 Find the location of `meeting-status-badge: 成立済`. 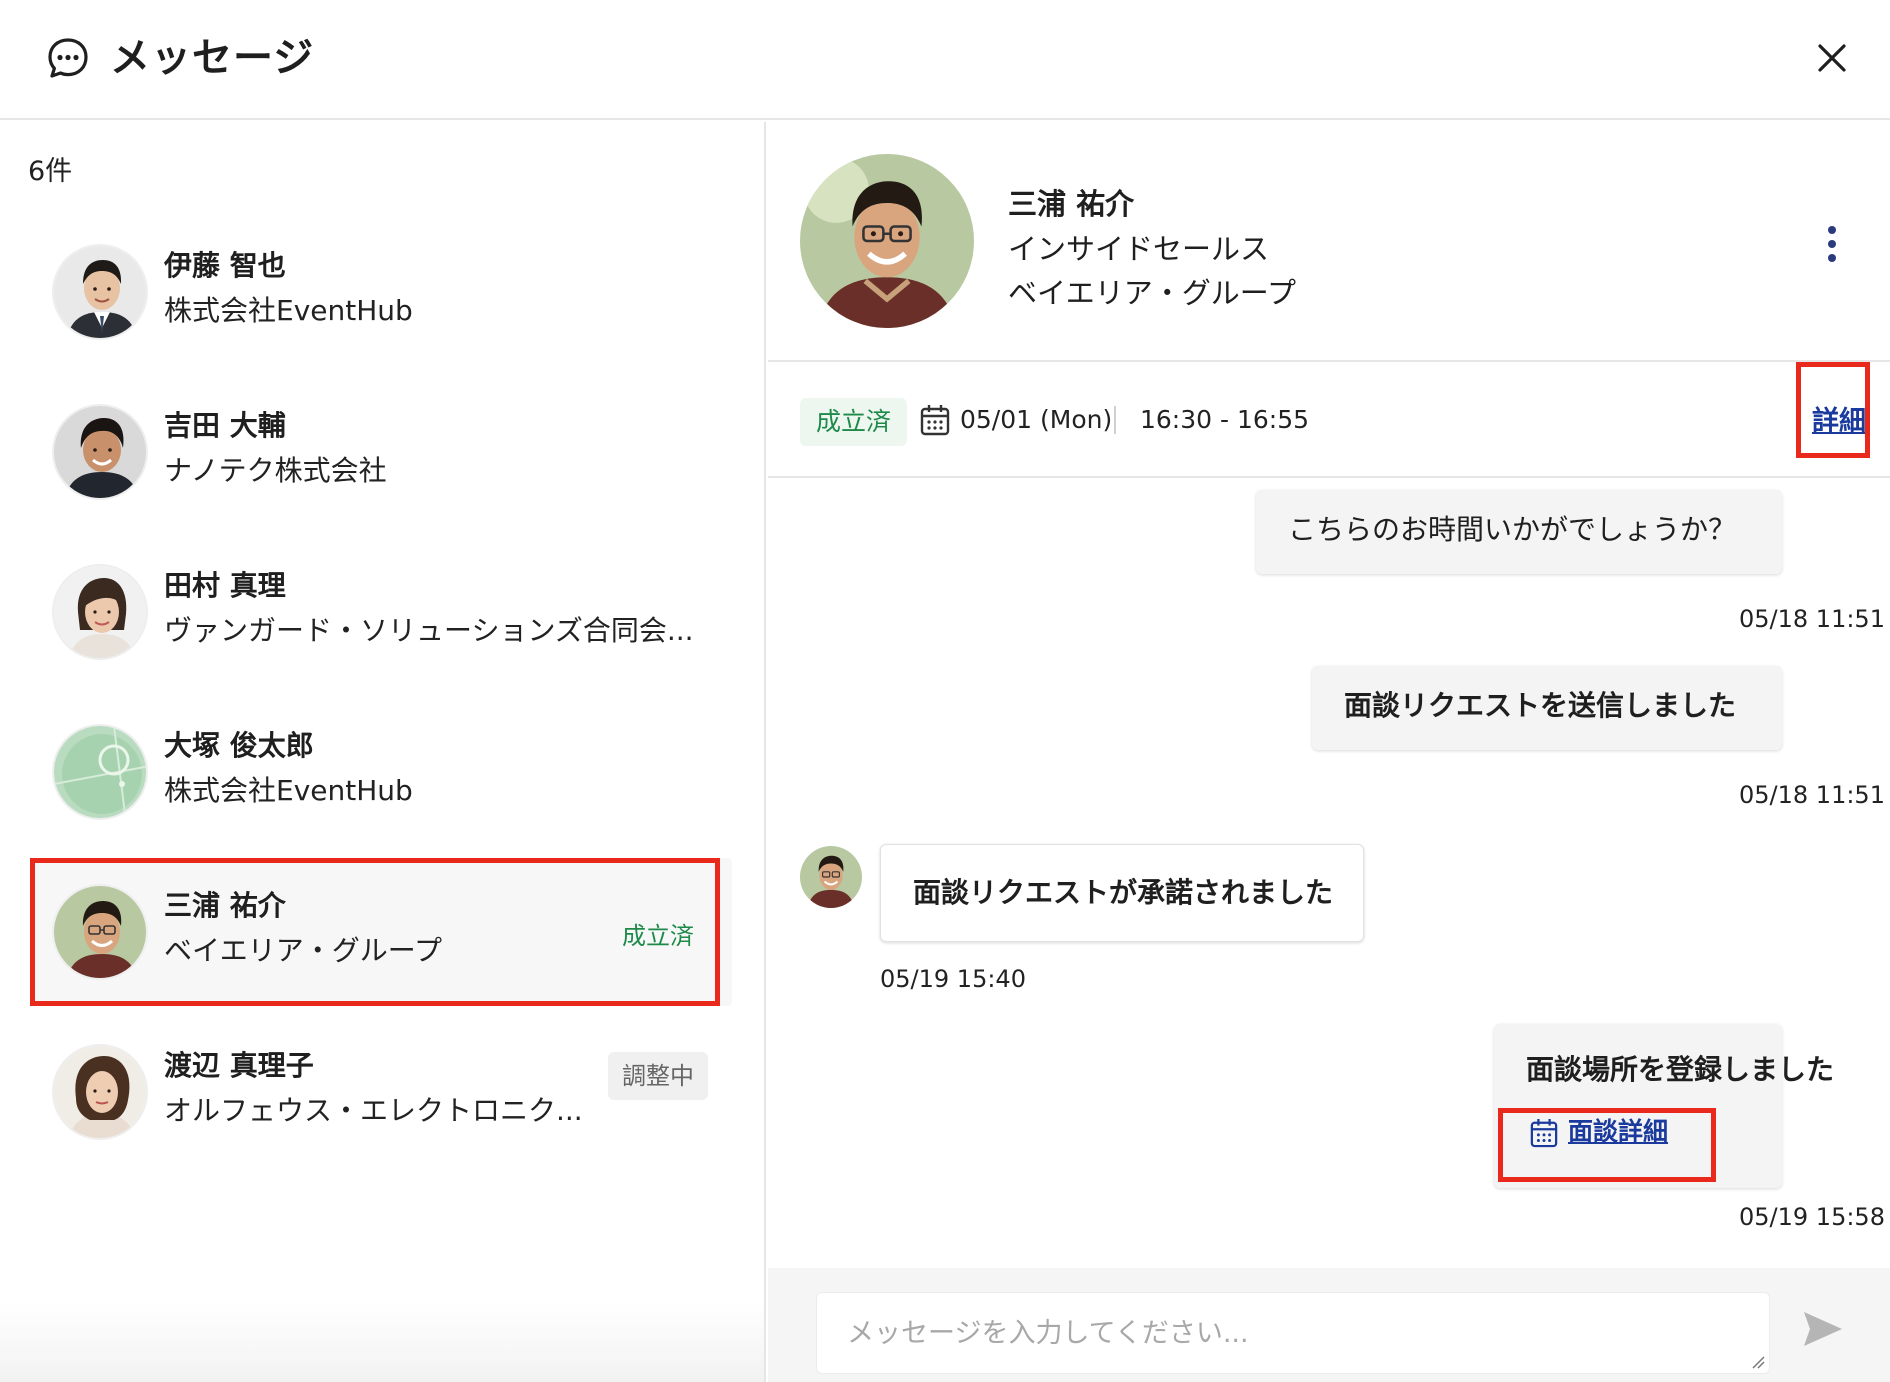

meeting-status-badge: 成立済 is located at coordinates (854, 422).